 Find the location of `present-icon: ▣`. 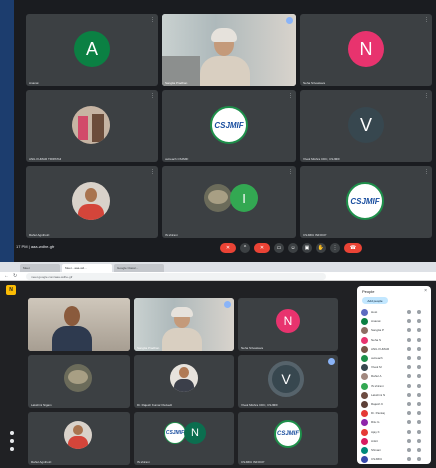

present-icon: ▣ is located at coordinates (307, 248).